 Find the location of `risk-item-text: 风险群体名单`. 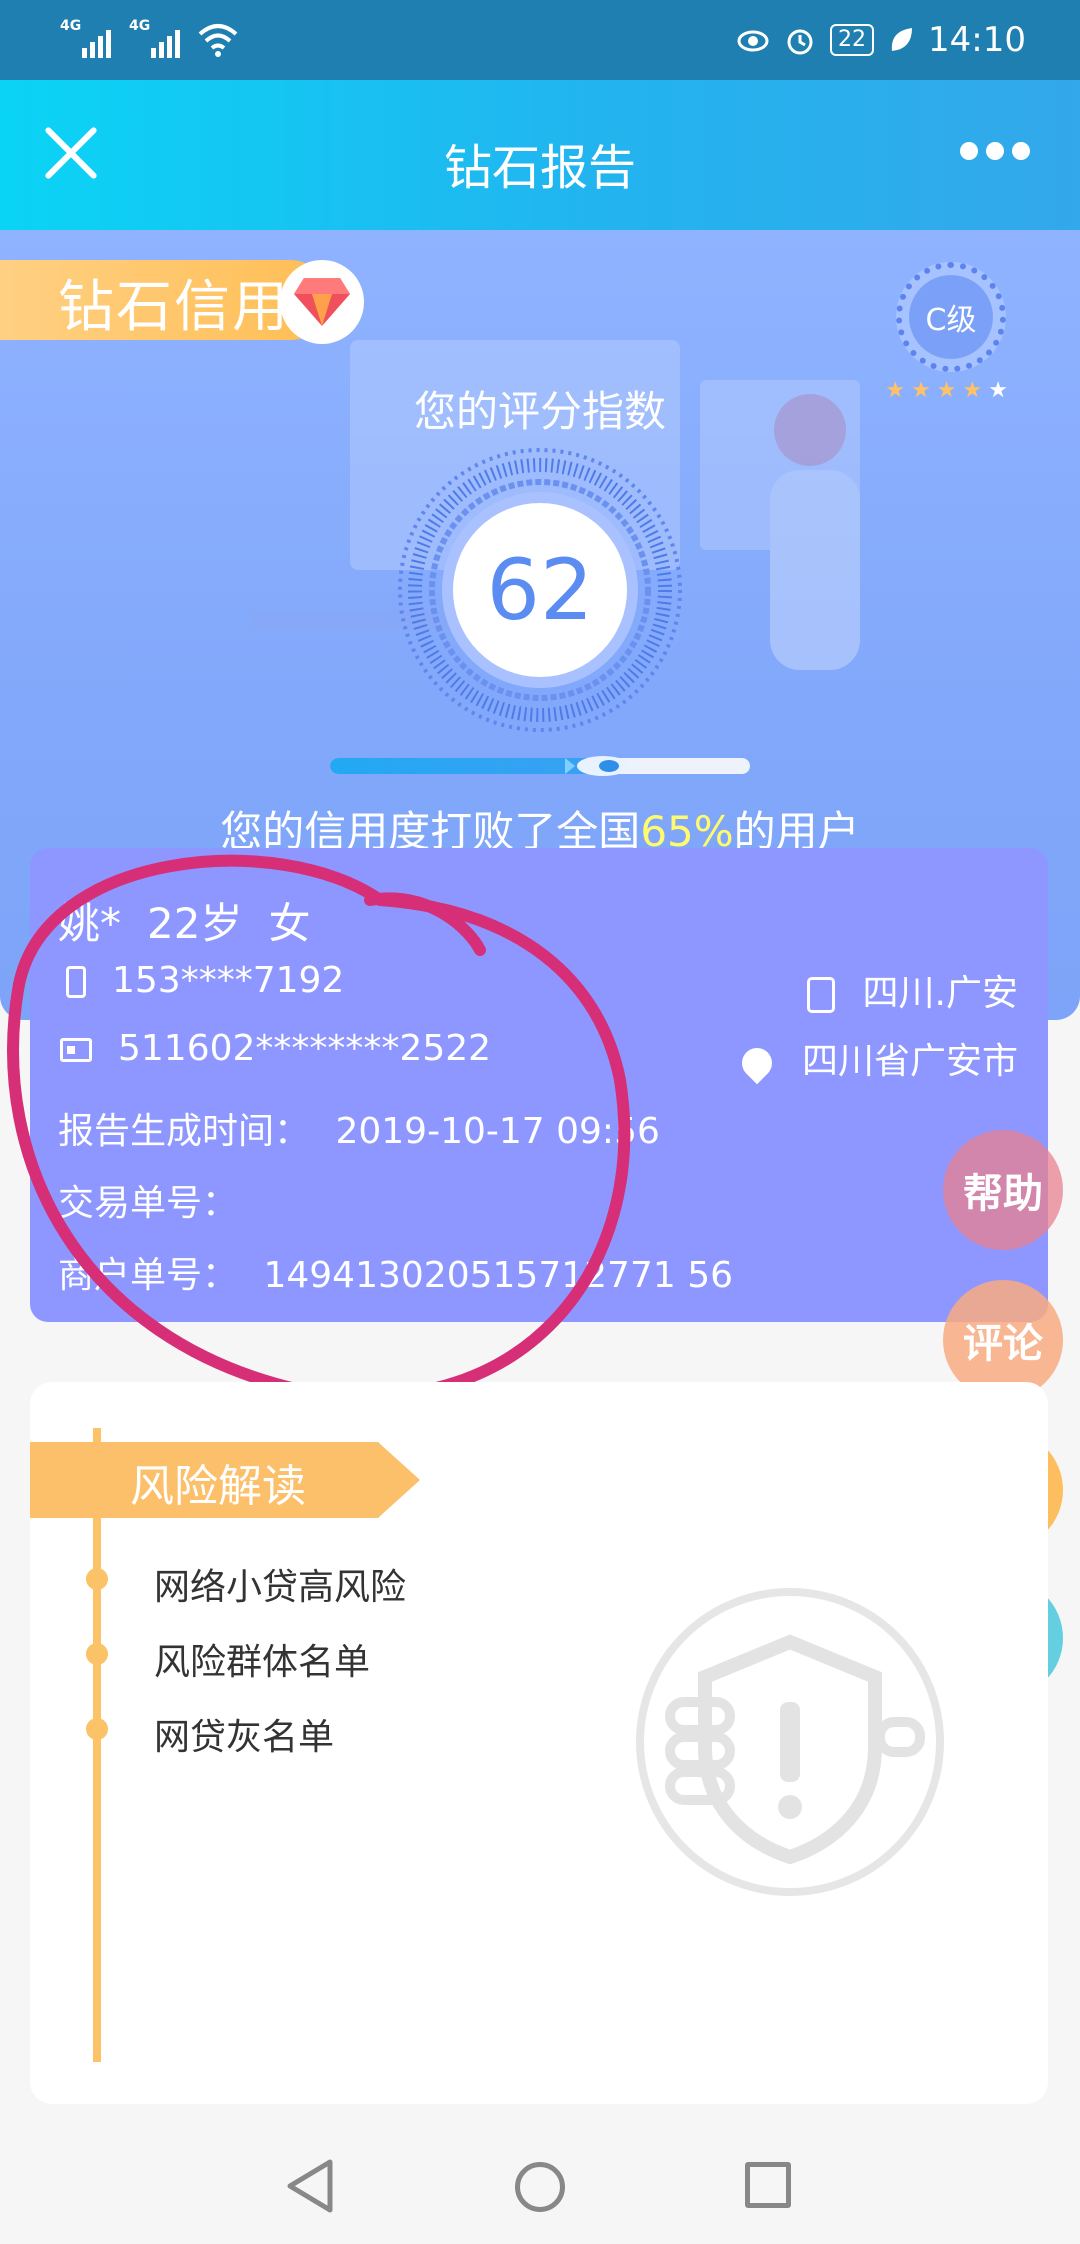

risk-item-text: 风险群体名单 is located at coordinates (262, 1662).